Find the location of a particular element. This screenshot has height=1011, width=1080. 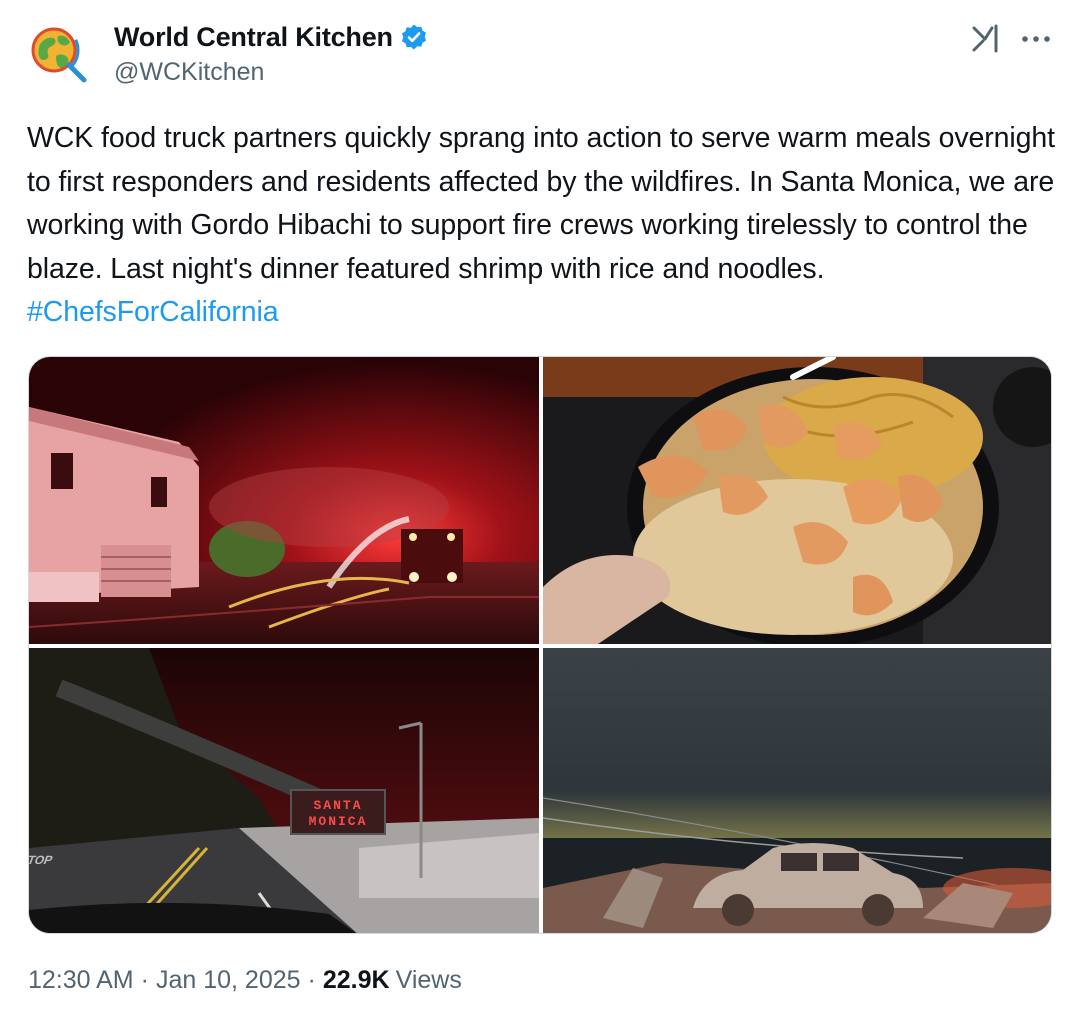

author-name-row: World Central Kitchen is located at coordinates (271, 37).